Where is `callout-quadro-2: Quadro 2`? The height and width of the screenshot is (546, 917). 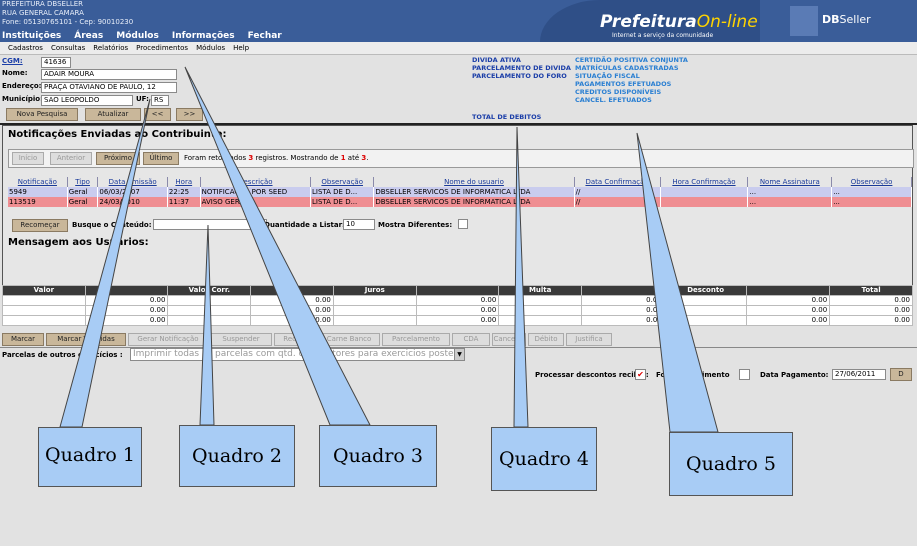
callout-quadro-2: Quadro 2 is located at coordinates (237, 456).